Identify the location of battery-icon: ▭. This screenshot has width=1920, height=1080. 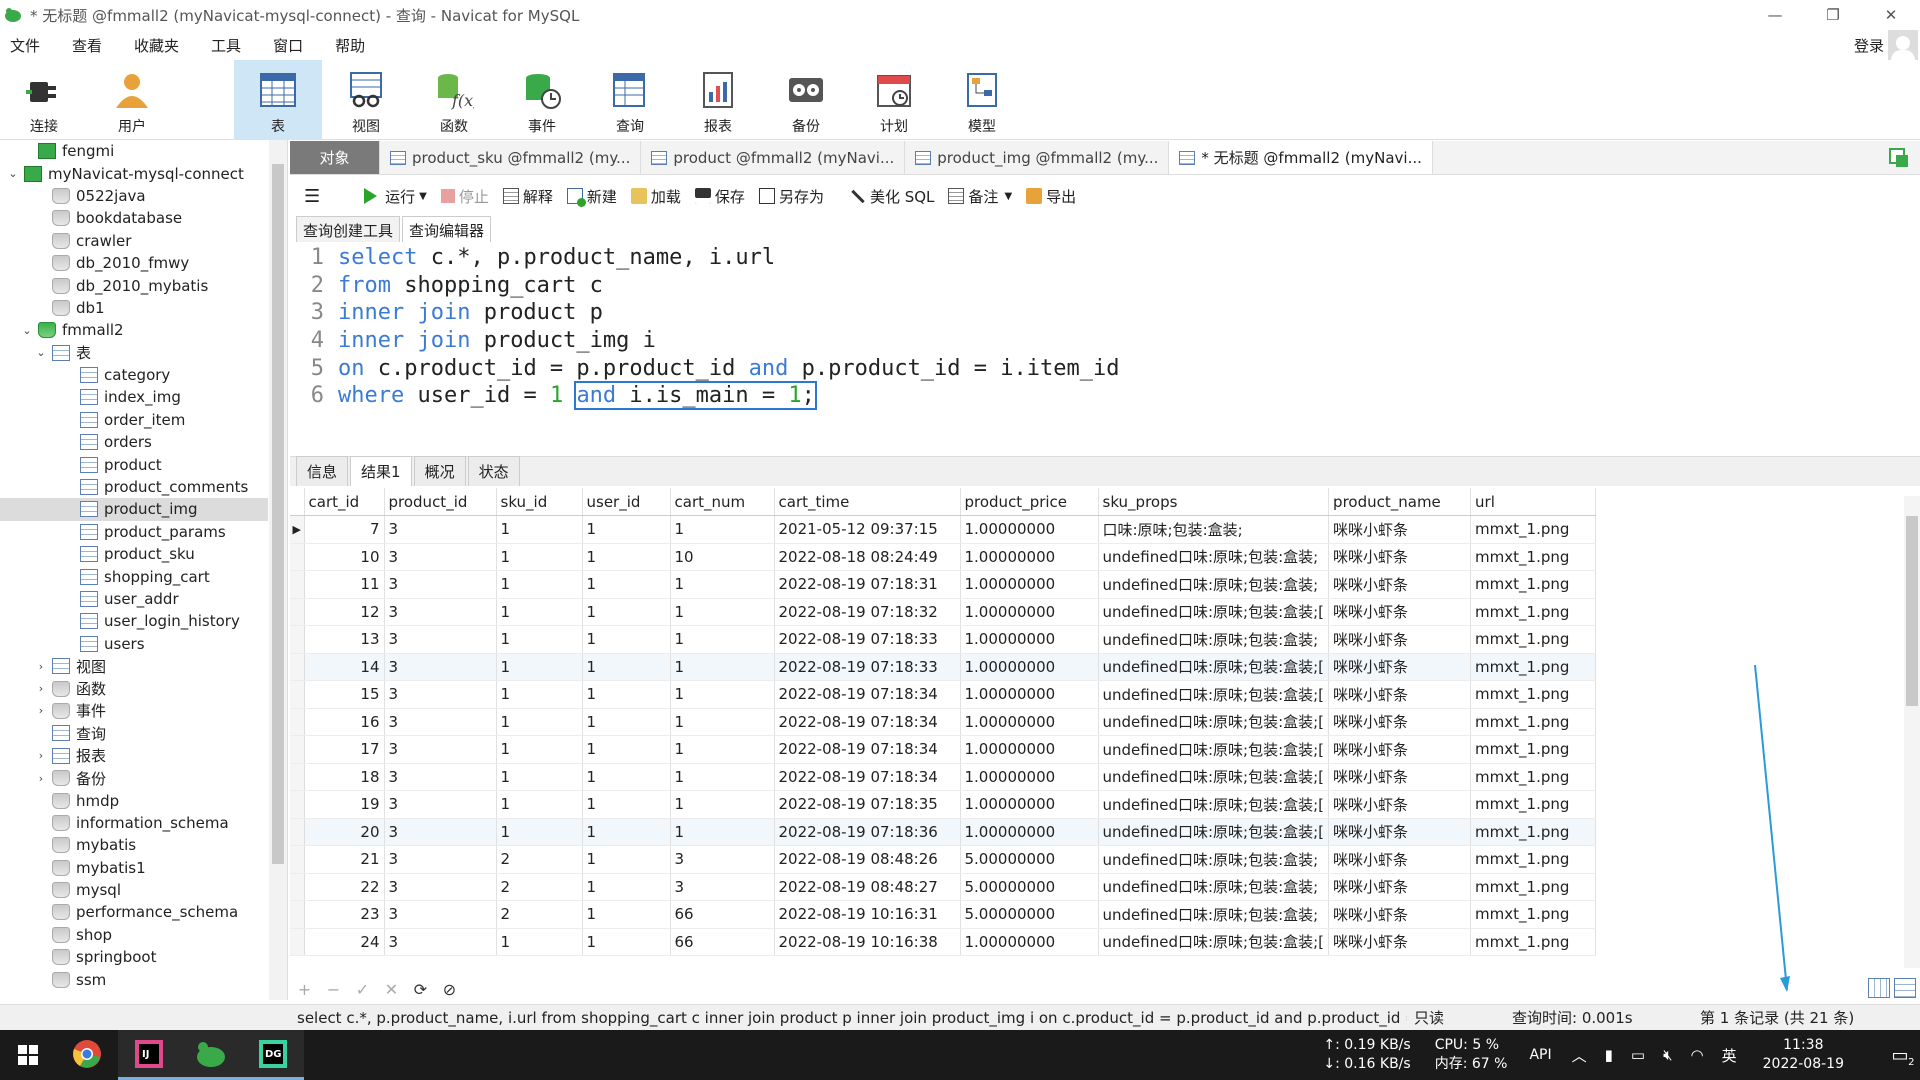
(1638, 1055).